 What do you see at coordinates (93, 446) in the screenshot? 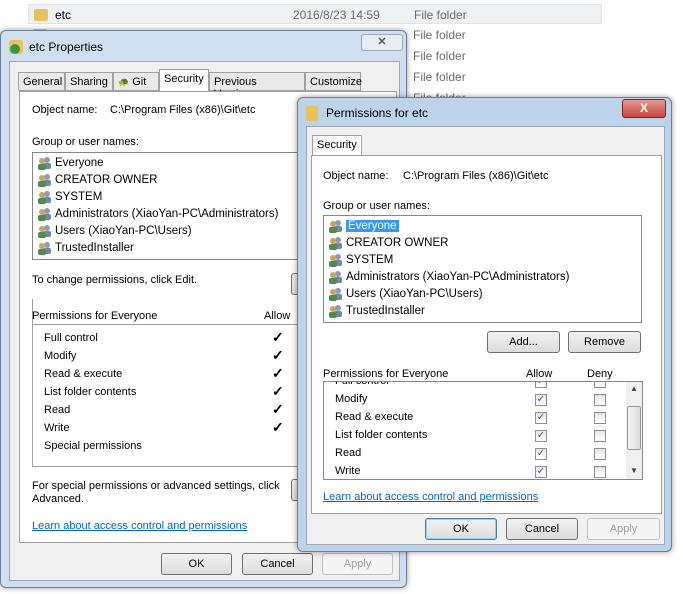
I see `permission-name: Special permissions` at bounding box center [93, 446].